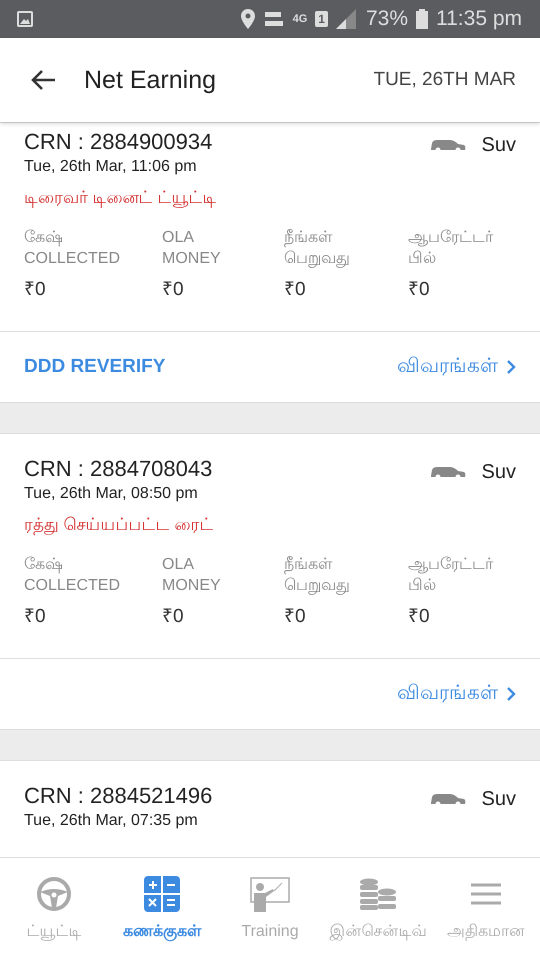 The image size is (540, 960). What do you see at coordinates (25, 19) in the screenshot?
I see `image-icon` at bounding box center [25, 19].